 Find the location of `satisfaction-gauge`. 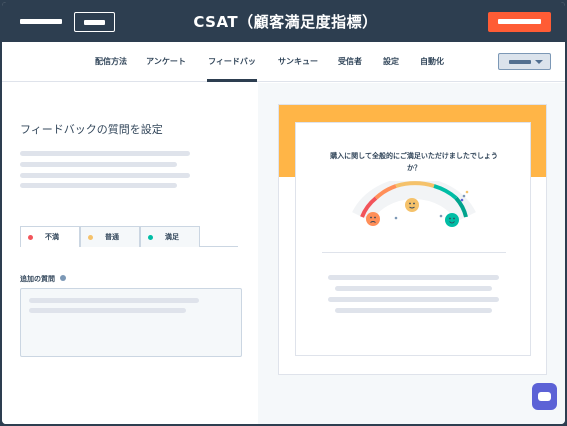

satisfaction-gauge is located at coordinates (414, 204).